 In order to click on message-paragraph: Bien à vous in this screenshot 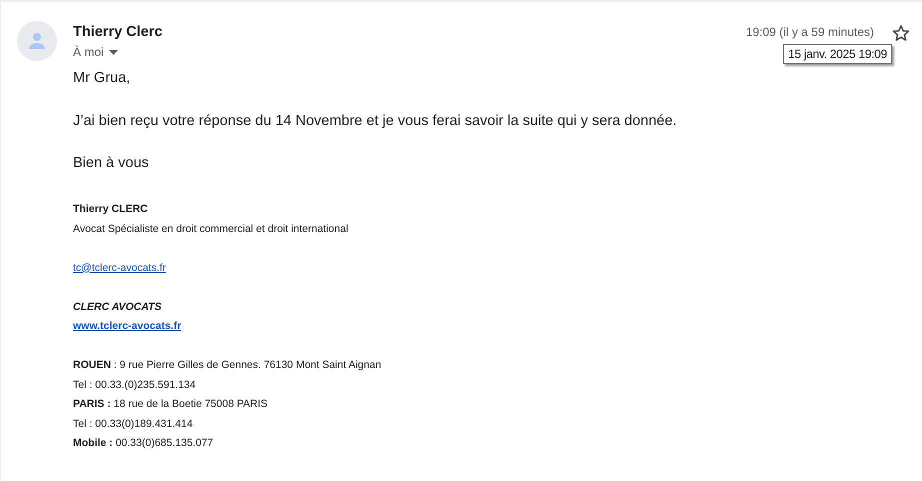, I will do `click(111, 163)`.